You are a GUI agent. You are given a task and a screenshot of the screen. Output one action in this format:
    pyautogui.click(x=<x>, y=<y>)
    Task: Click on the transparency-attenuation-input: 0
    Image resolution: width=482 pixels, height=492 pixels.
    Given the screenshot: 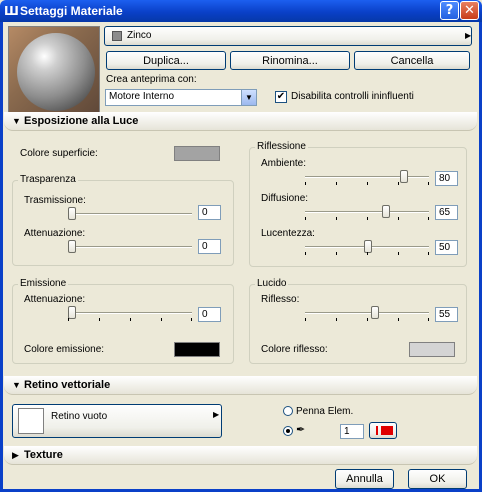 What is the action you would take?
    pyautogui.click(x=209, y=246)
    